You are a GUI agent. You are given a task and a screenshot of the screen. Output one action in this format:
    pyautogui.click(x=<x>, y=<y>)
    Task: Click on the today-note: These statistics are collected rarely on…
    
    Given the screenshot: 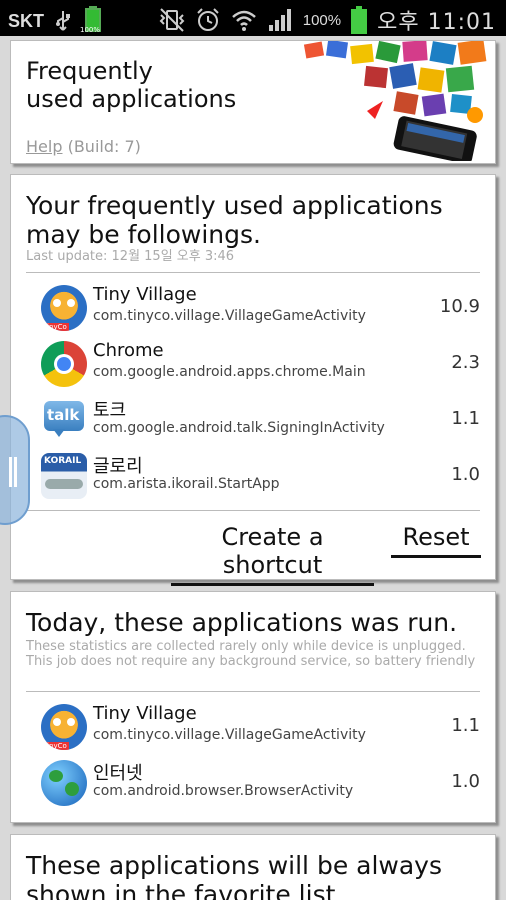 What is the action you would take?
    pyautogui.click(x=251, y=654)
    